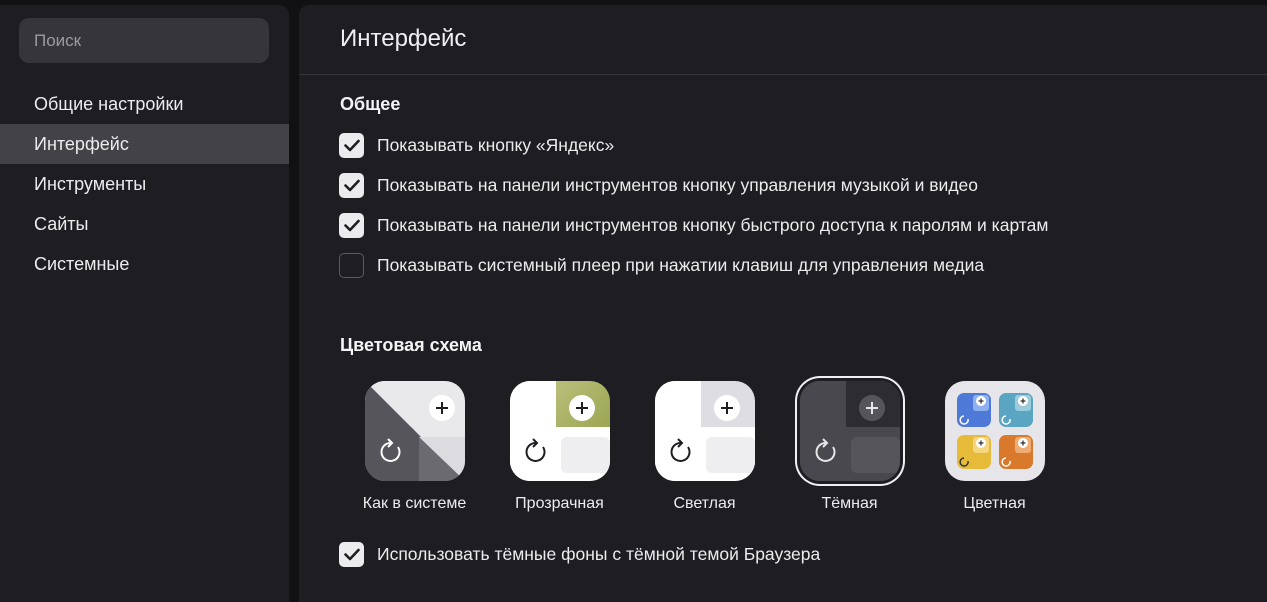 Image resolution: width=1267 pixels, height=602 pixels. Describe the element at coordinates (414, 431) in the screenshot. I see `theme-preview-system-icon` at that location.